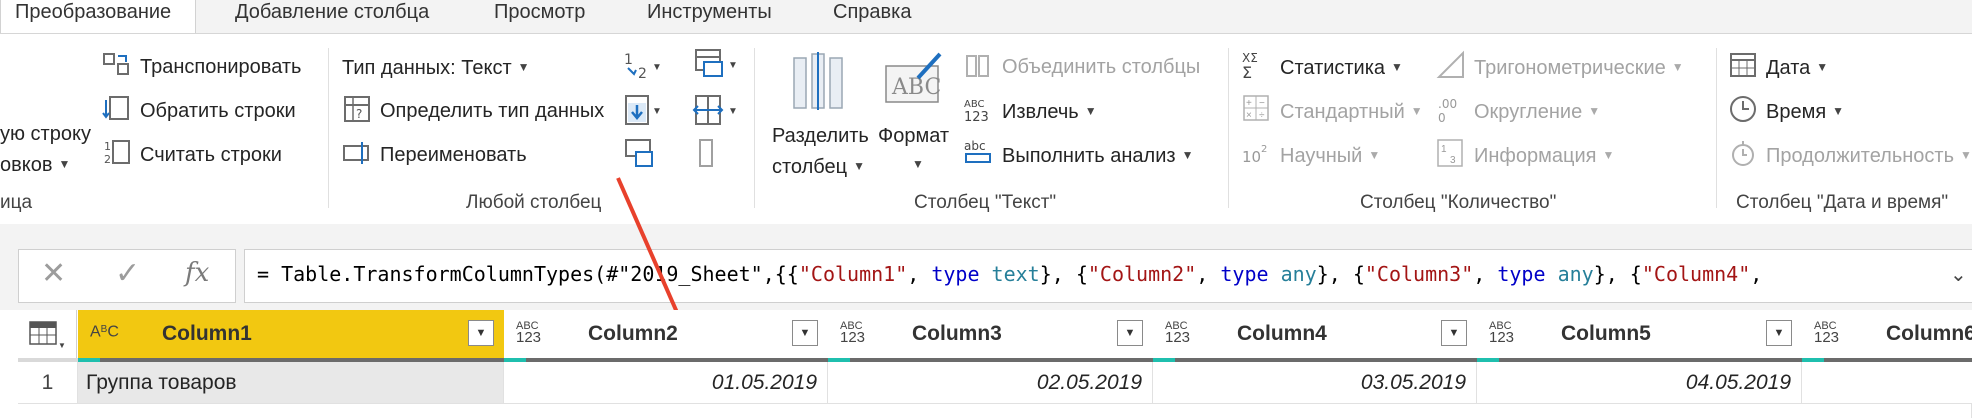 This screenshot has width=1972, height=418. I want to click on information-dropdown: Информация ▼, so click(1544, 155).